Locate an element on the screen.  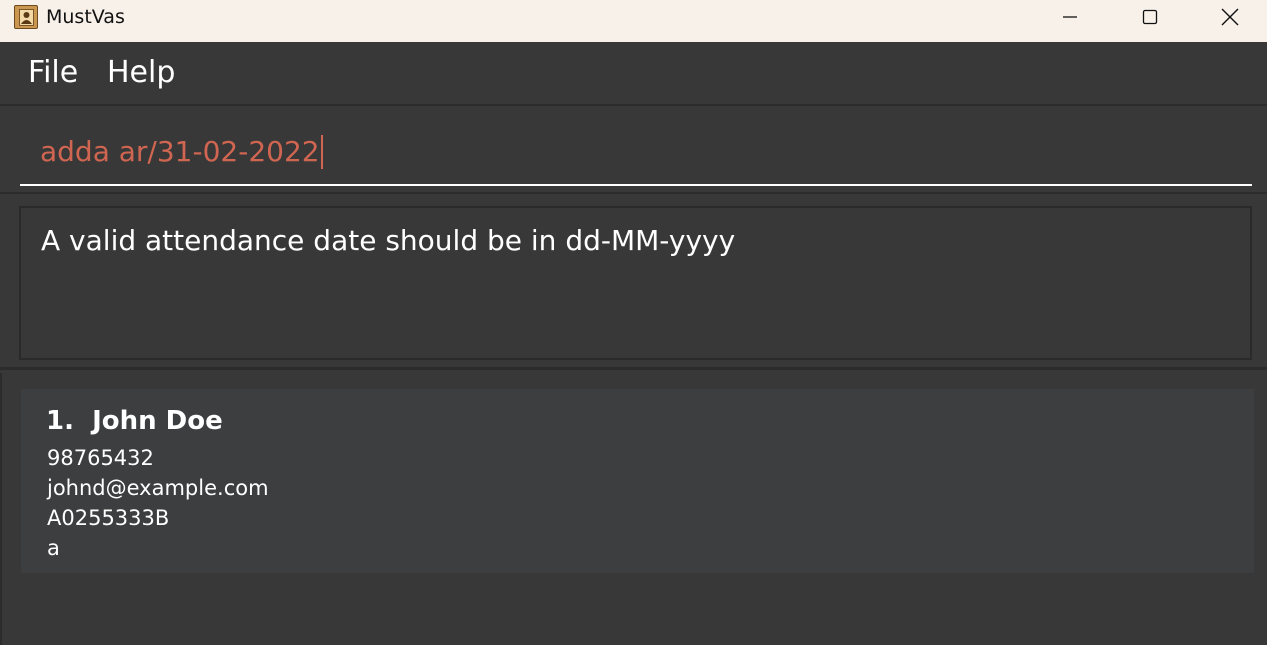
menu-file: File is located at coordinates (53, 73).